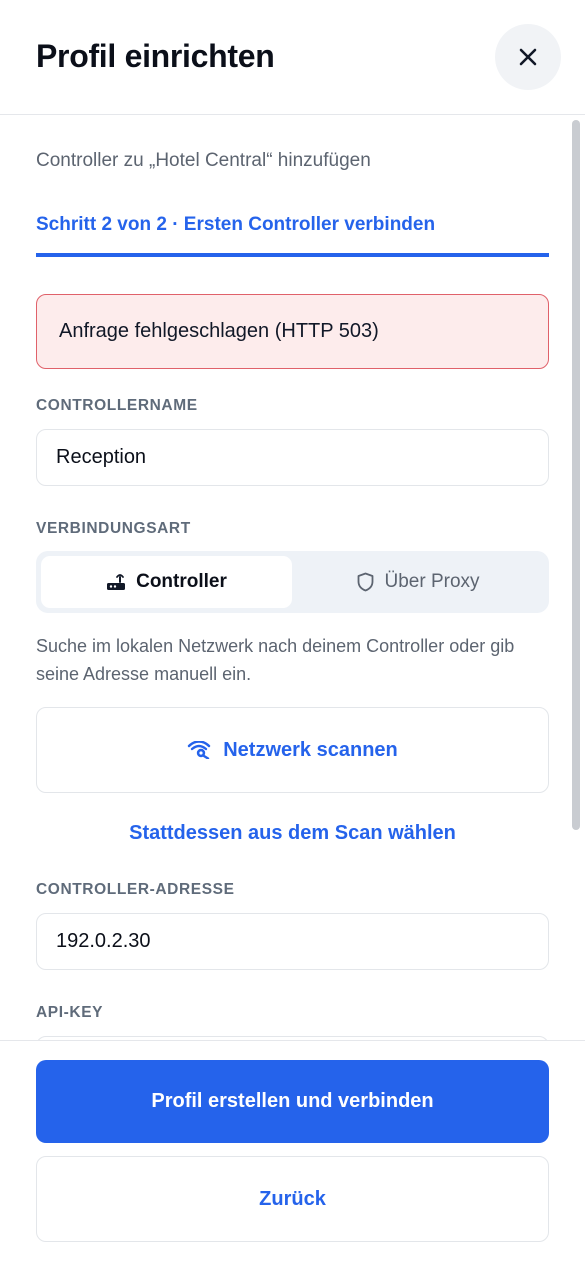  I want to click on choose-from-scan-link: Stattdessen aus dem Scan wählen, so click(292, 833).